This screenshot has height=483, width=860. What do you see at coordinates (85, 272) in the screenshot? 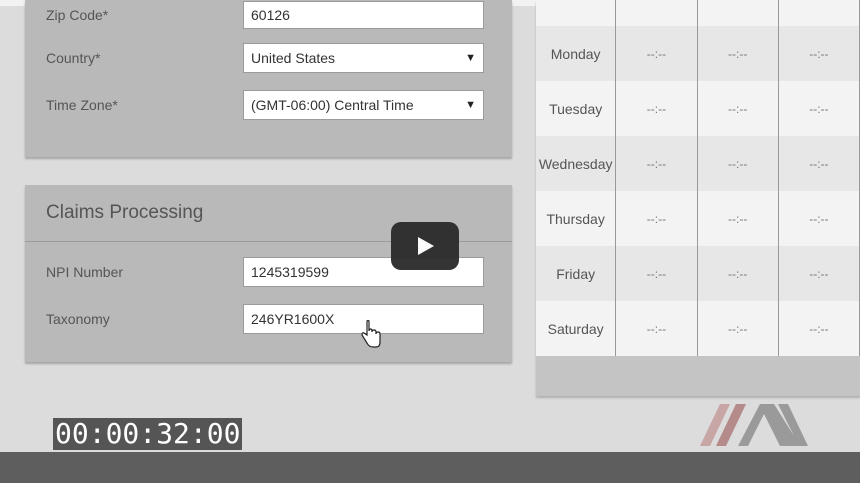
I see `npi-label: NPI Number` at bounding box center [85, 272].